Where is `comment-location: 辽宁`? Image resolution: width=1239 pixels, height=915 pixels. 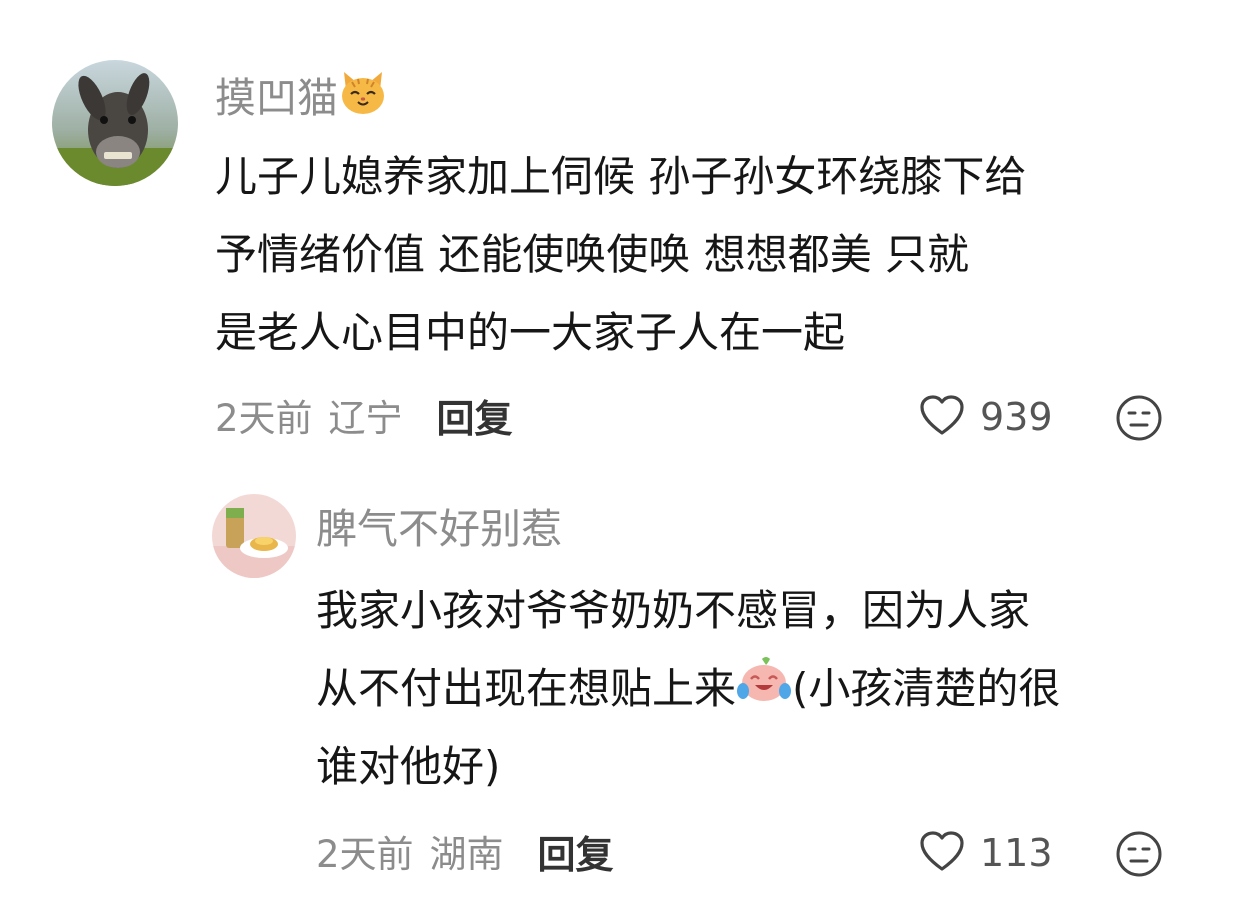 comment-location: 辽宁 is located at coordinates (365, 418).